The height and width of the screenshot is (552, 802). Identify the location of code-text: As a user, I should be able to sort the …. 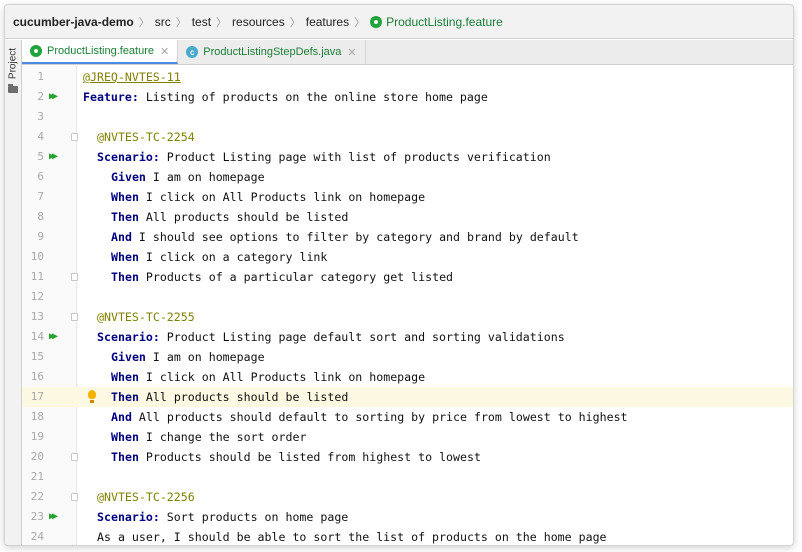
(352, 536).